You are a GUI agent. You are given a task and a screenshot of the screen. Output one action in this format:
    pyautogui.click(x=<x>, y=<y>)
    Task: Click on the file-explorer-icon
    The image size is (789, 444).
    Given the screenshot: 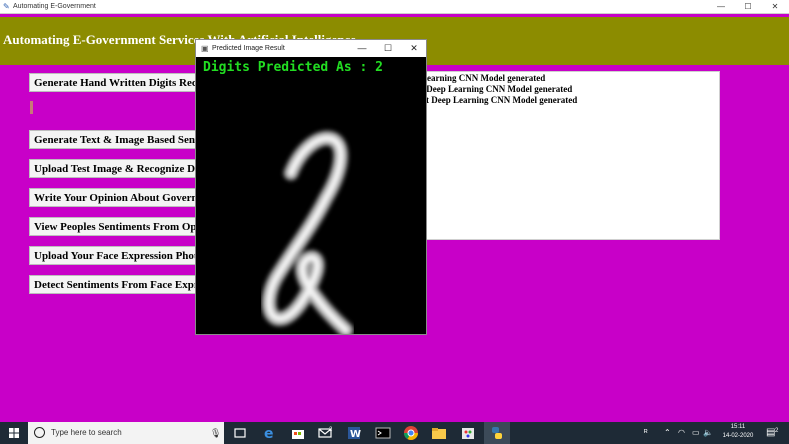 What is the action you would take?
    pyautogui.click(x=439, y=433)
    